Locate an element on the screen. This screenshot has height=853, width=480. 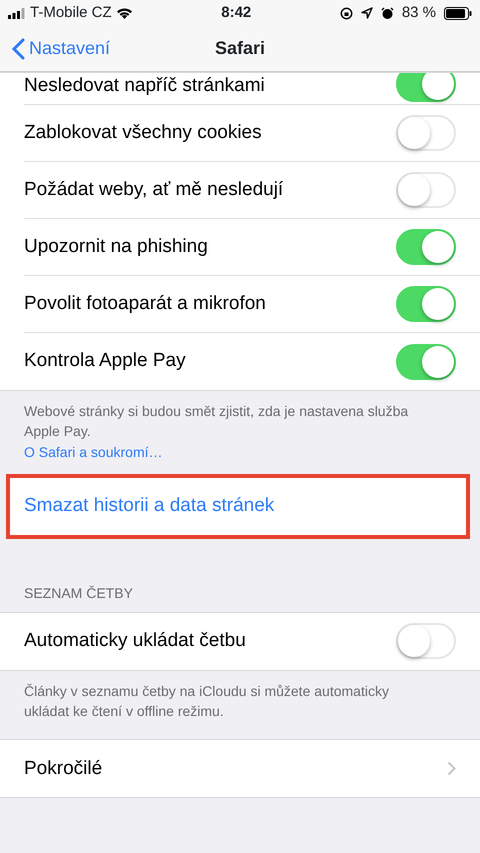
location-icon is located at coordinates (366, 13).